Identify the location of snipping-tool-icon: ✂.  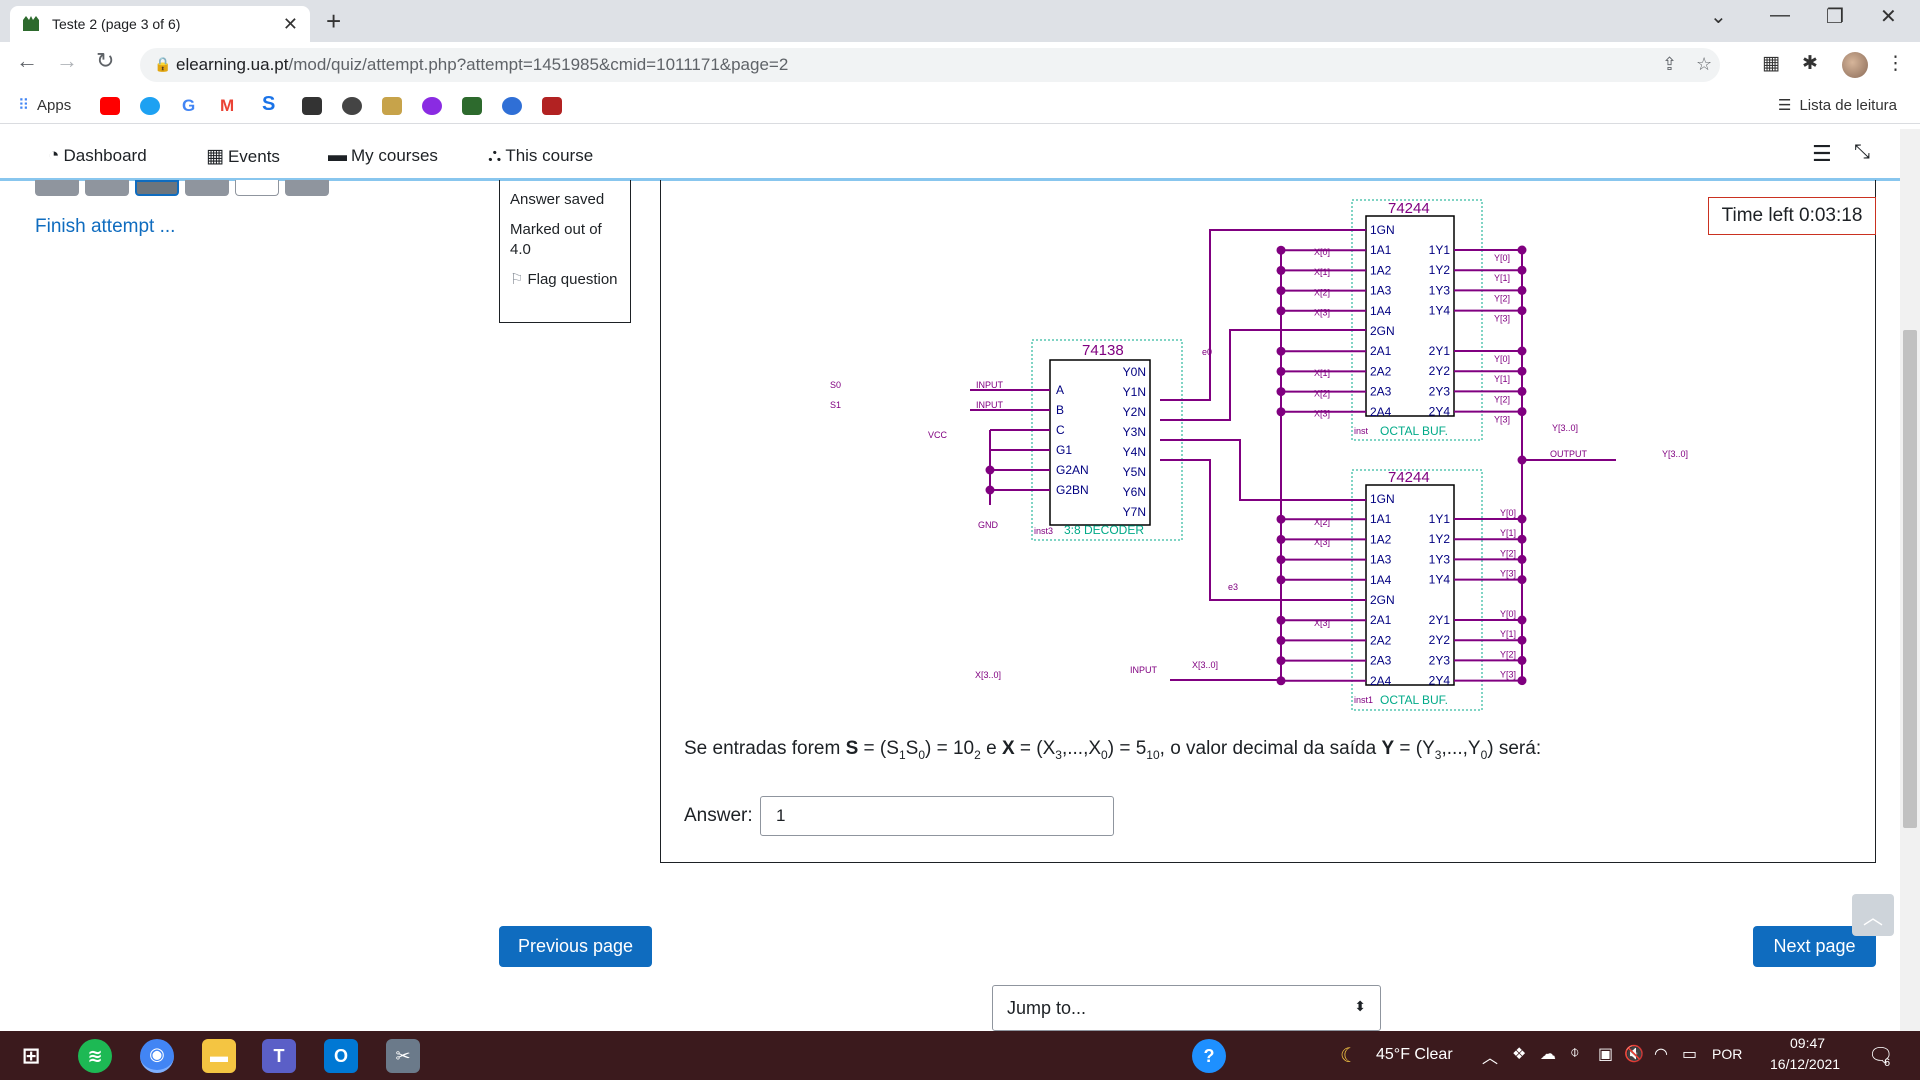
(403, 1056).